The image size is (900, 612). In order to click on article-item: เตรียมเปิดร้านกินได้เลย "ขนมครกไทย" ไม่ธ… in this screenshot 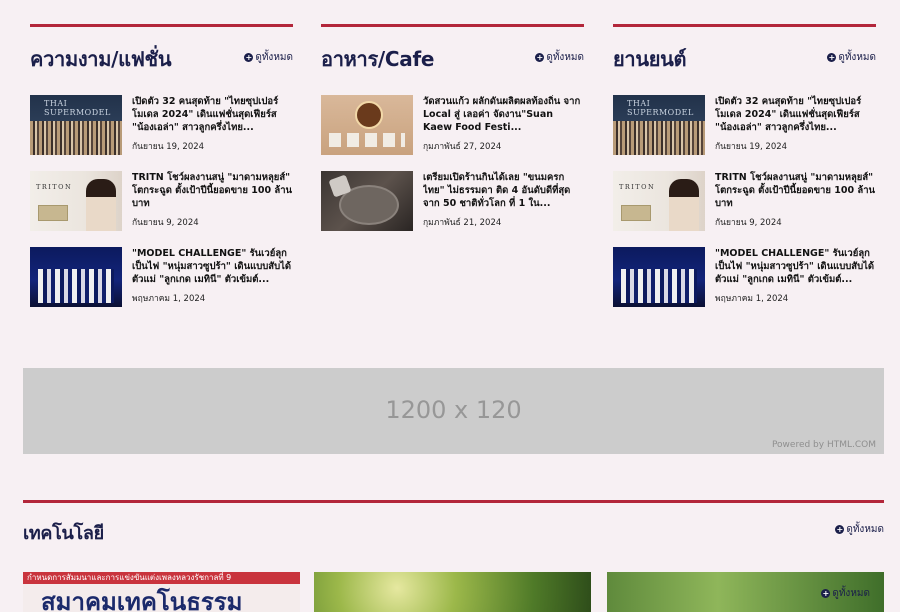, I will do `click(452, 201)`.